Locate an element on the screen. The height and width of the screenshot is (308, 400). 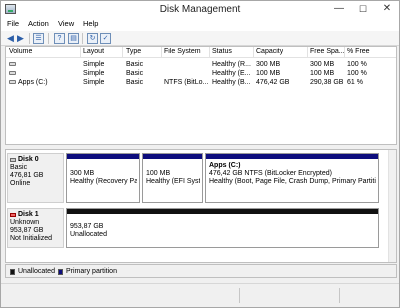
properties-icon: ▤ is located at coordinates (73, 38).